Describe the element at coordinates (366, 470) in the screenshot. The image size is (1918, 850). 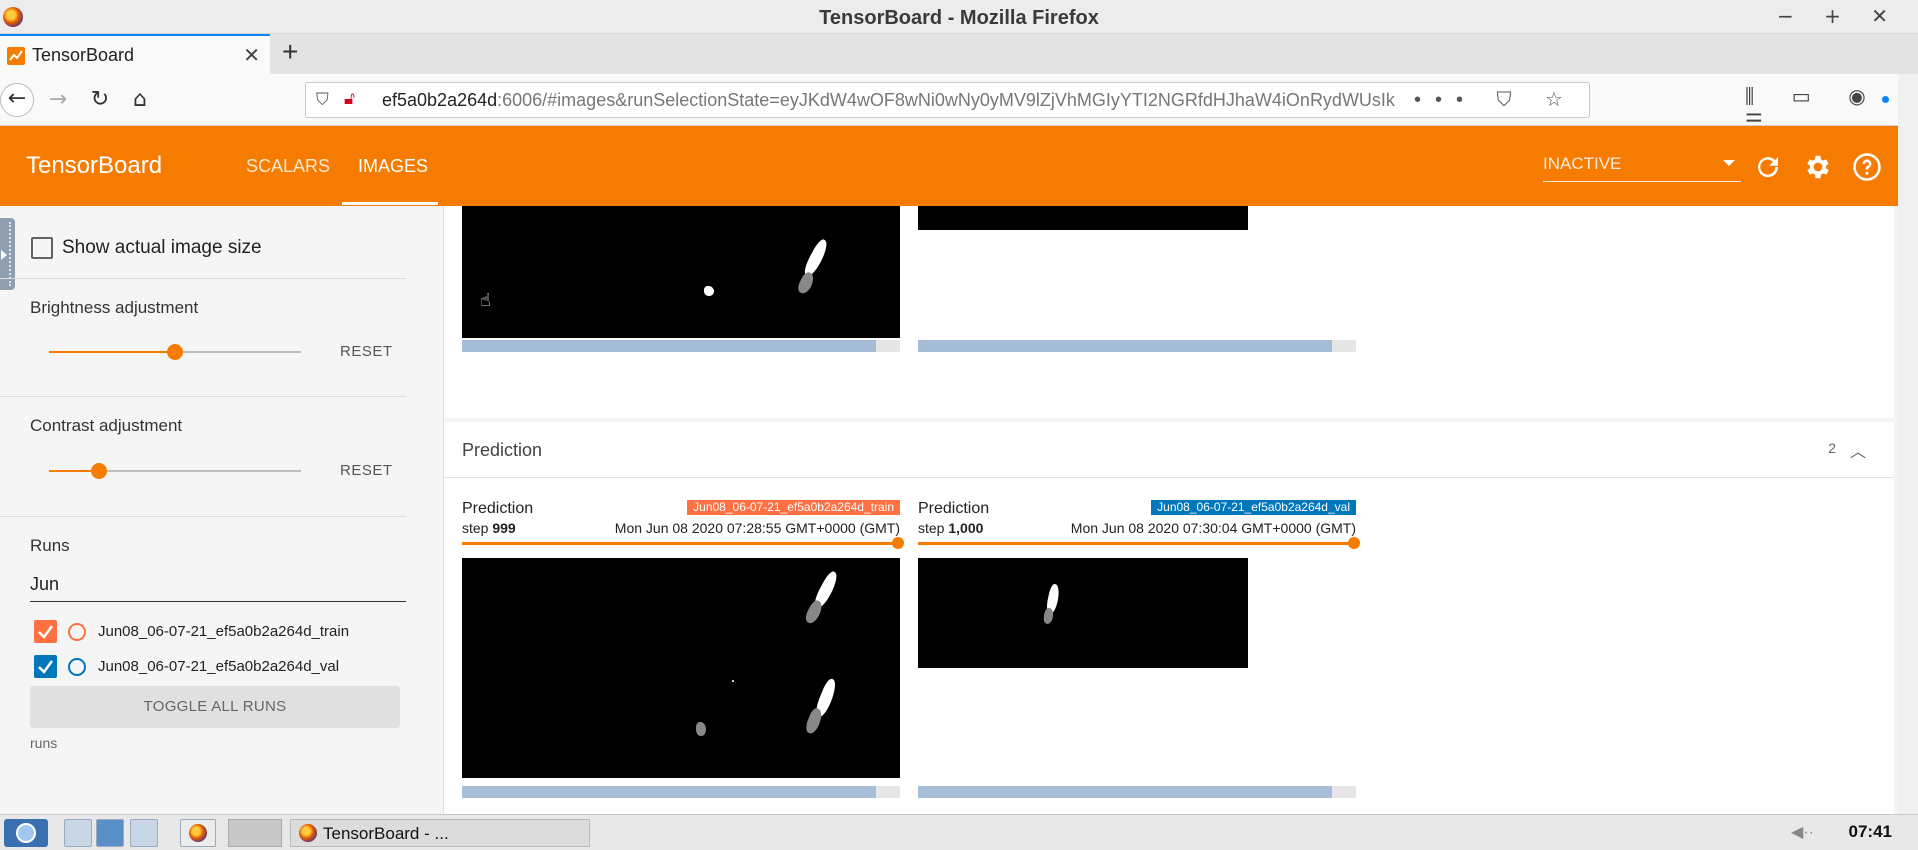
I see `contrast-reset-button: RESET` at that location.